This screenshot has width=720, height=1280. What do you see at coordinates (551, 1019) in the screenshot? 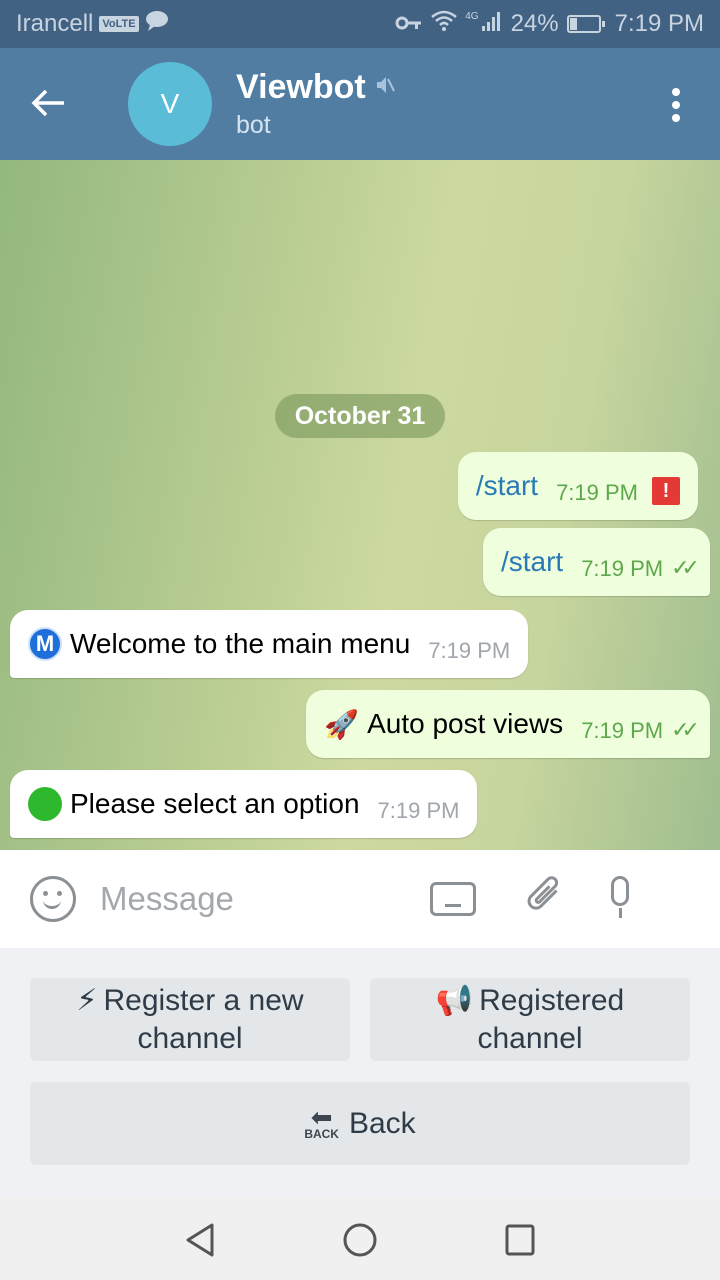
I see `button-label: Registered channel` at bounding box center [551, 1019].